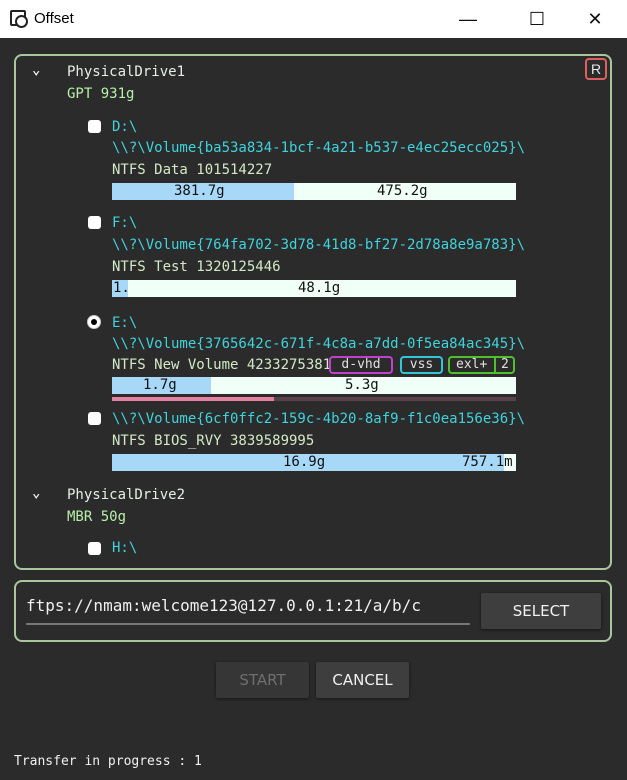  I want to click on volume-radio-selected, so click(94, 322).